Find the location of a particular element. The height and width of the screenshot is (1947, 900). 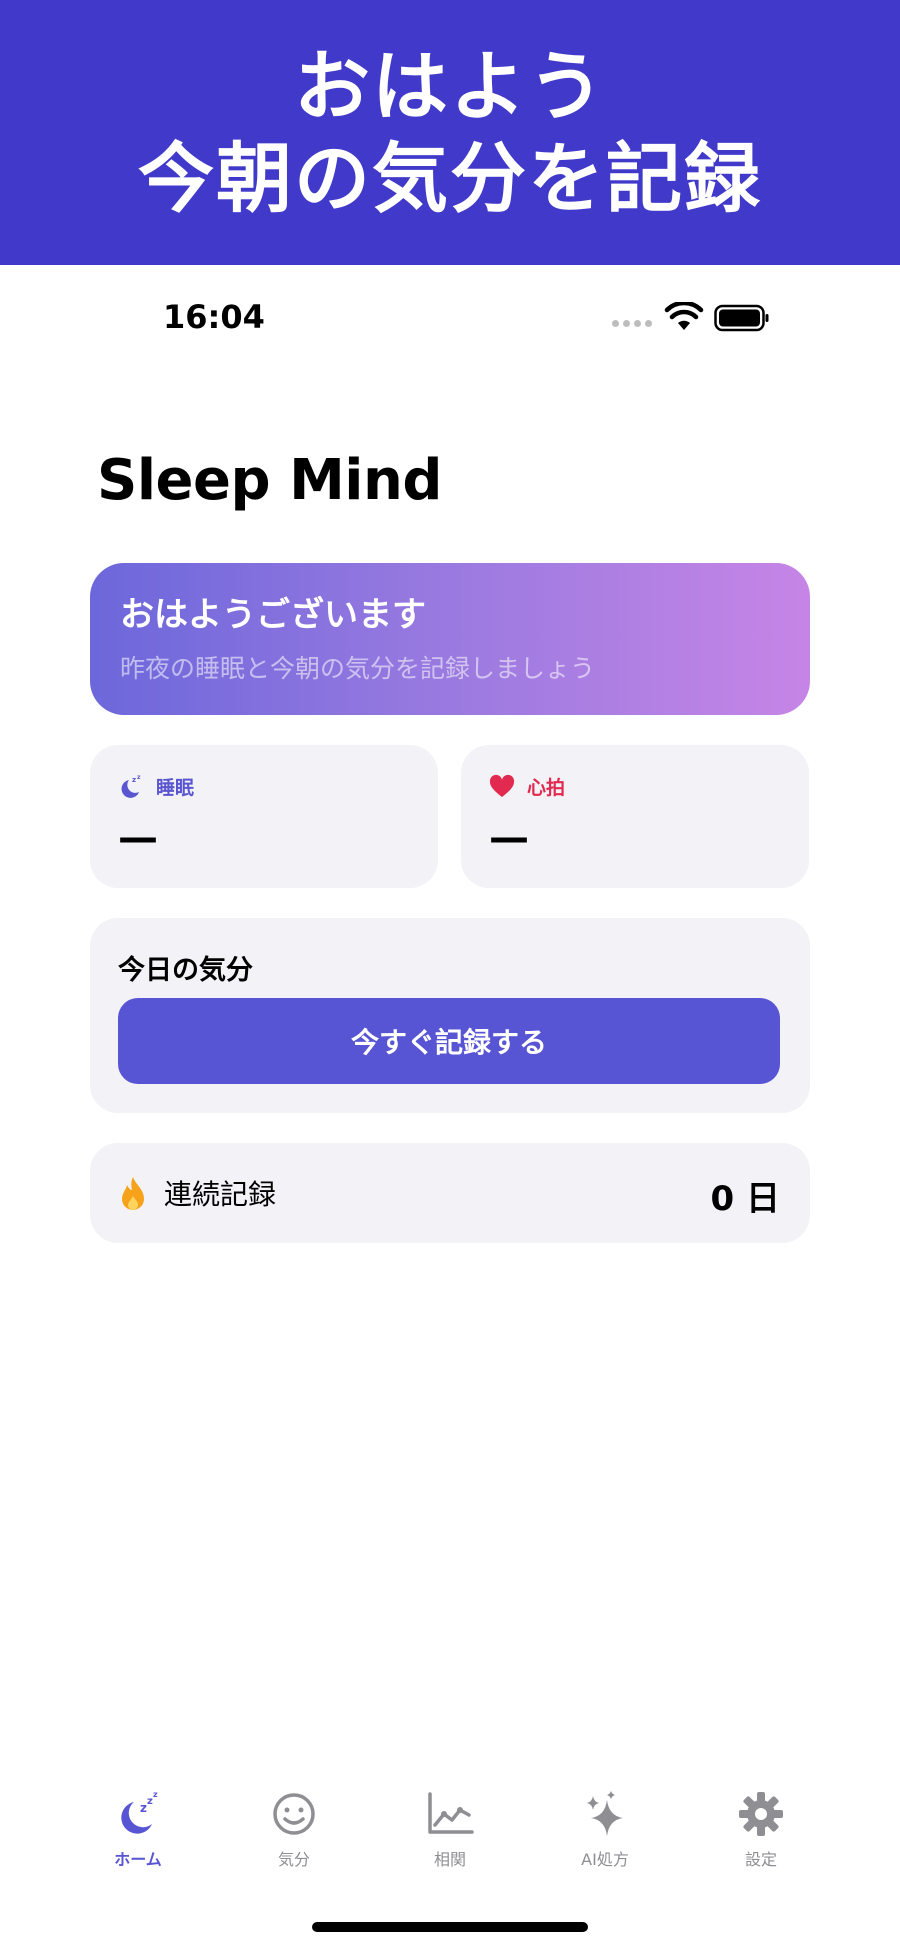

heart-rate-card: 心拍 — is located at coordinates (635, 816).